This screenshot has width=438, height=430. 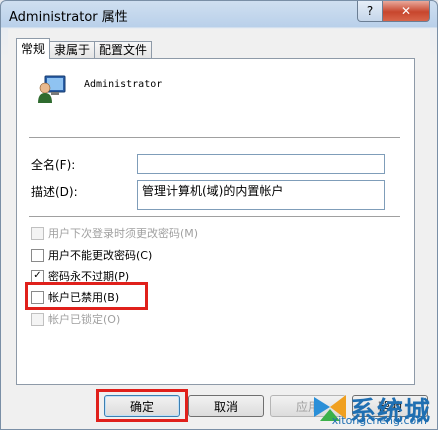 I want to click on user-name: Administrator, so click(x=123, y=84).